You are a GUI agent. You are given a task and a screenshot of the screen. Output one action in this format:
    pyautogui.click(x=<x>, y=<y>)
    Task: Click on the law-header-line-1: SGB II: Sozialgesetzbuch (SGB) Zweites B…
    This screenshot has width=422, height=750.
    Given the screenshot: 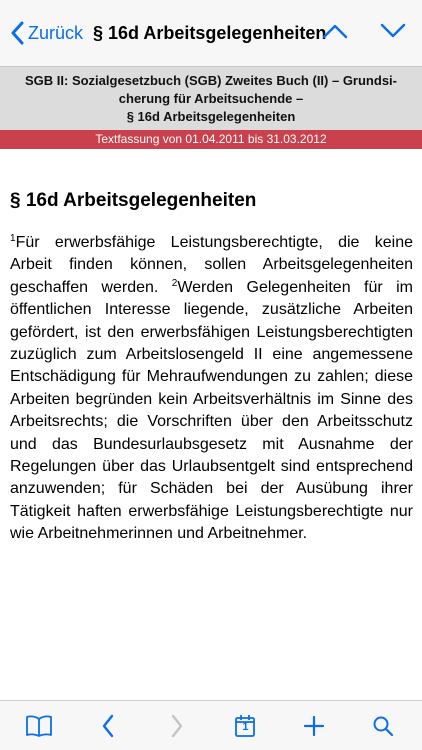 What is the action you would take?
    pyautogui.click(x=211, y=80)
    